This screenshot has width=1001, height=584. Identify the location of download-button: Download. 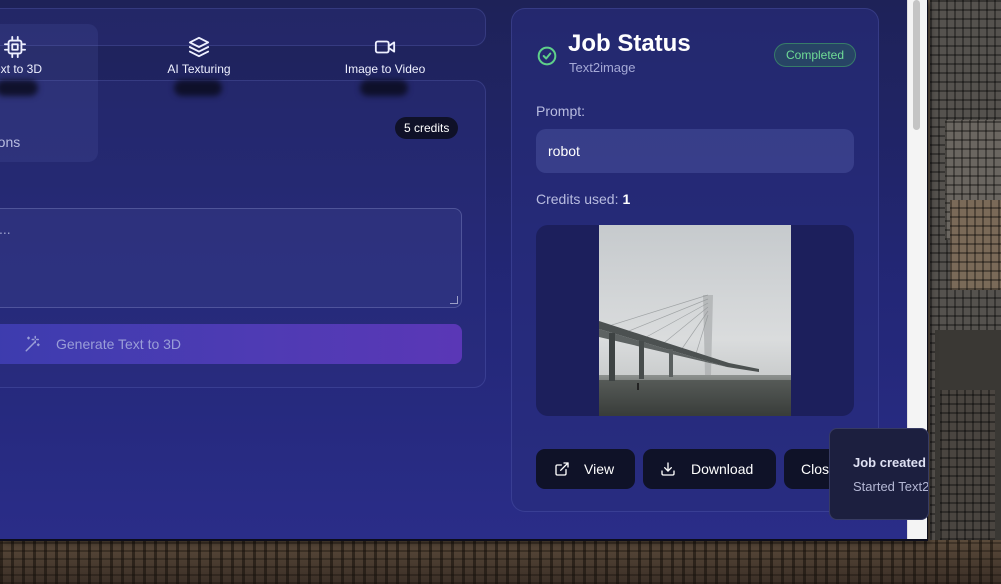
(709, 469).